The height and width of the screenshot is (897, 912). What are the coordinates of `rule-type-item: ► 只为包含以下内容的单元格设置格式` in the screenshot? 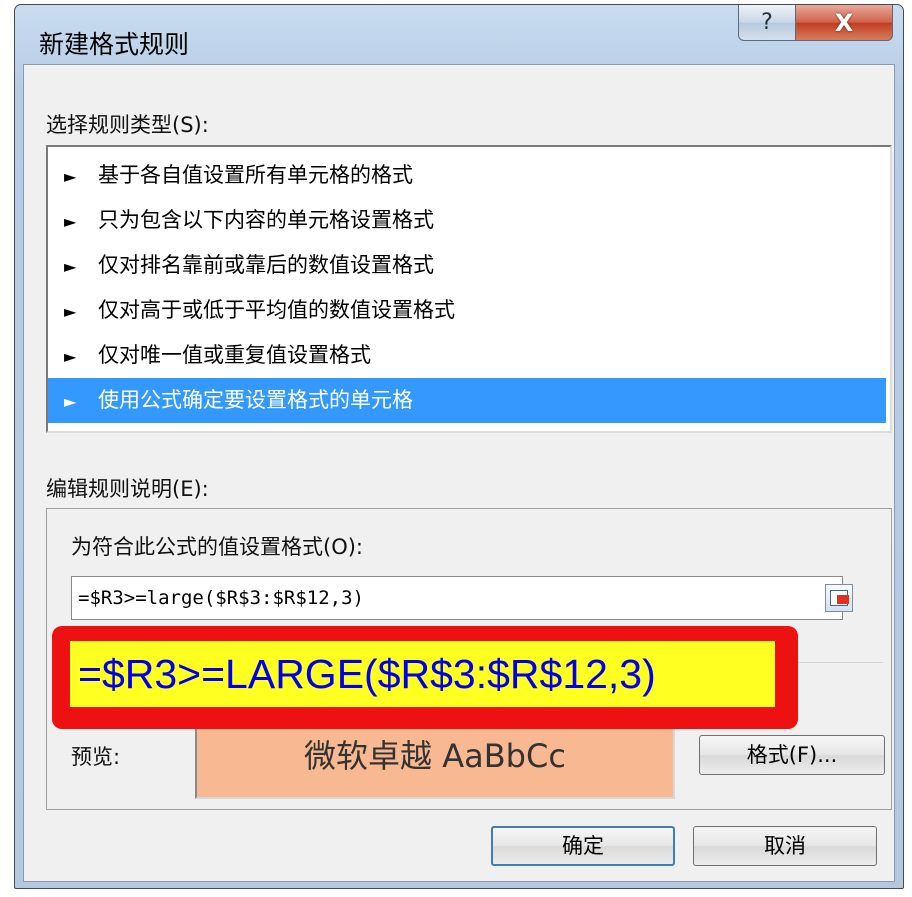 It's located at (467, 220).